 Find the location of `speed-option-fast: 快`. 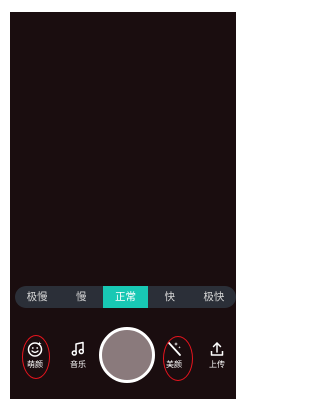

speed-option-fast: 快 is located at coordinates (170, 297).